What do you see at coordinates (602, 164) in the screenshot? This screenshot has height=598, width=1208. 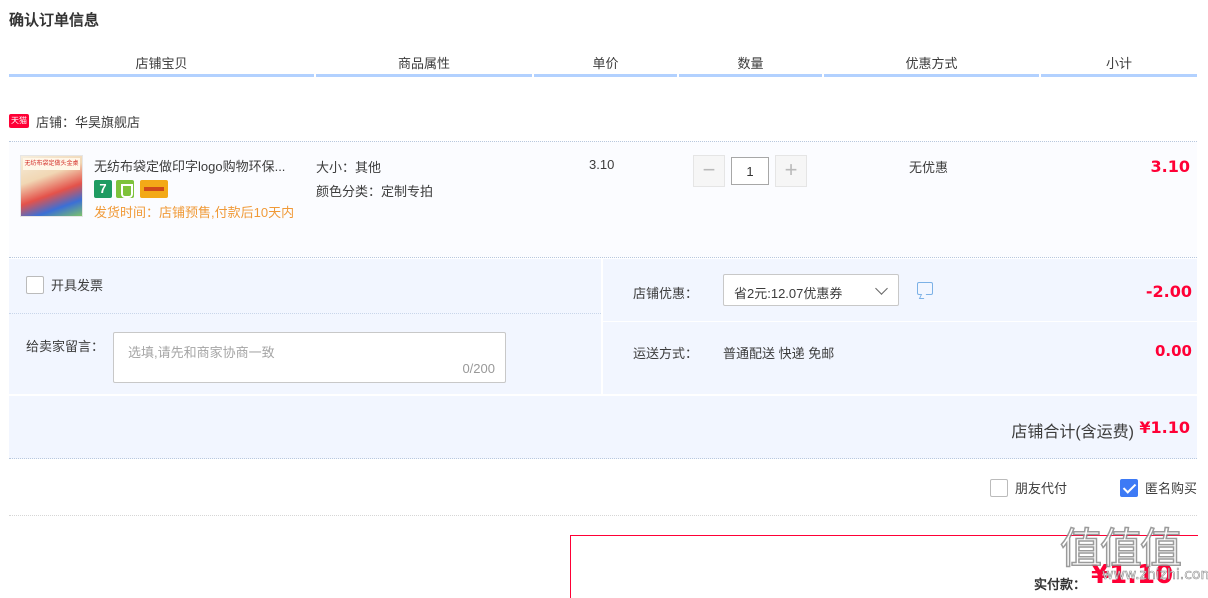 I see `unit-price: 3.10` at bounding box center [602, 164].